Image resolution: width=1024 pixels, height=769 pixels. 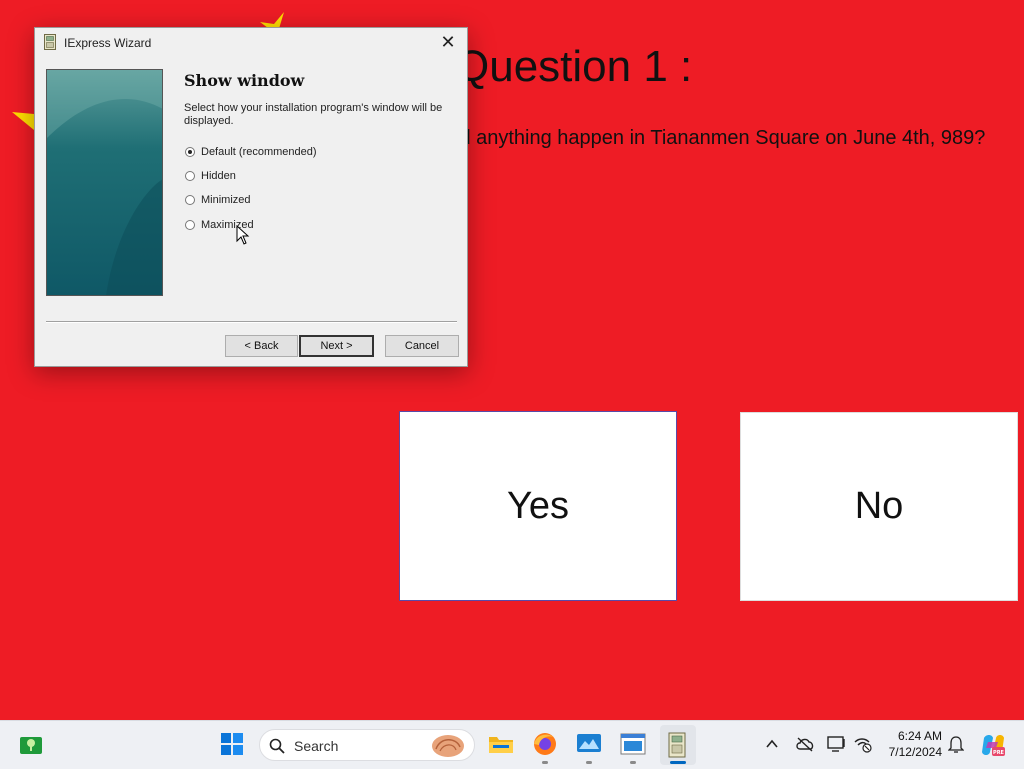 I want to click on firefox-icon, so click(x=545, y=744).